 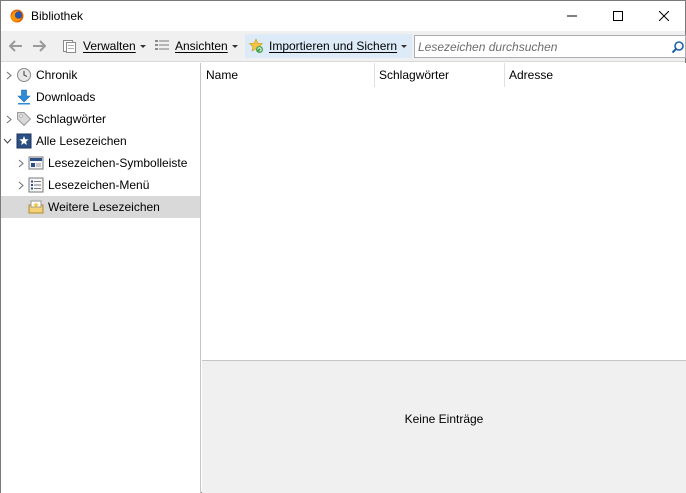 I want to click on window-title: Bibliothek, so click(x=57, y=16).